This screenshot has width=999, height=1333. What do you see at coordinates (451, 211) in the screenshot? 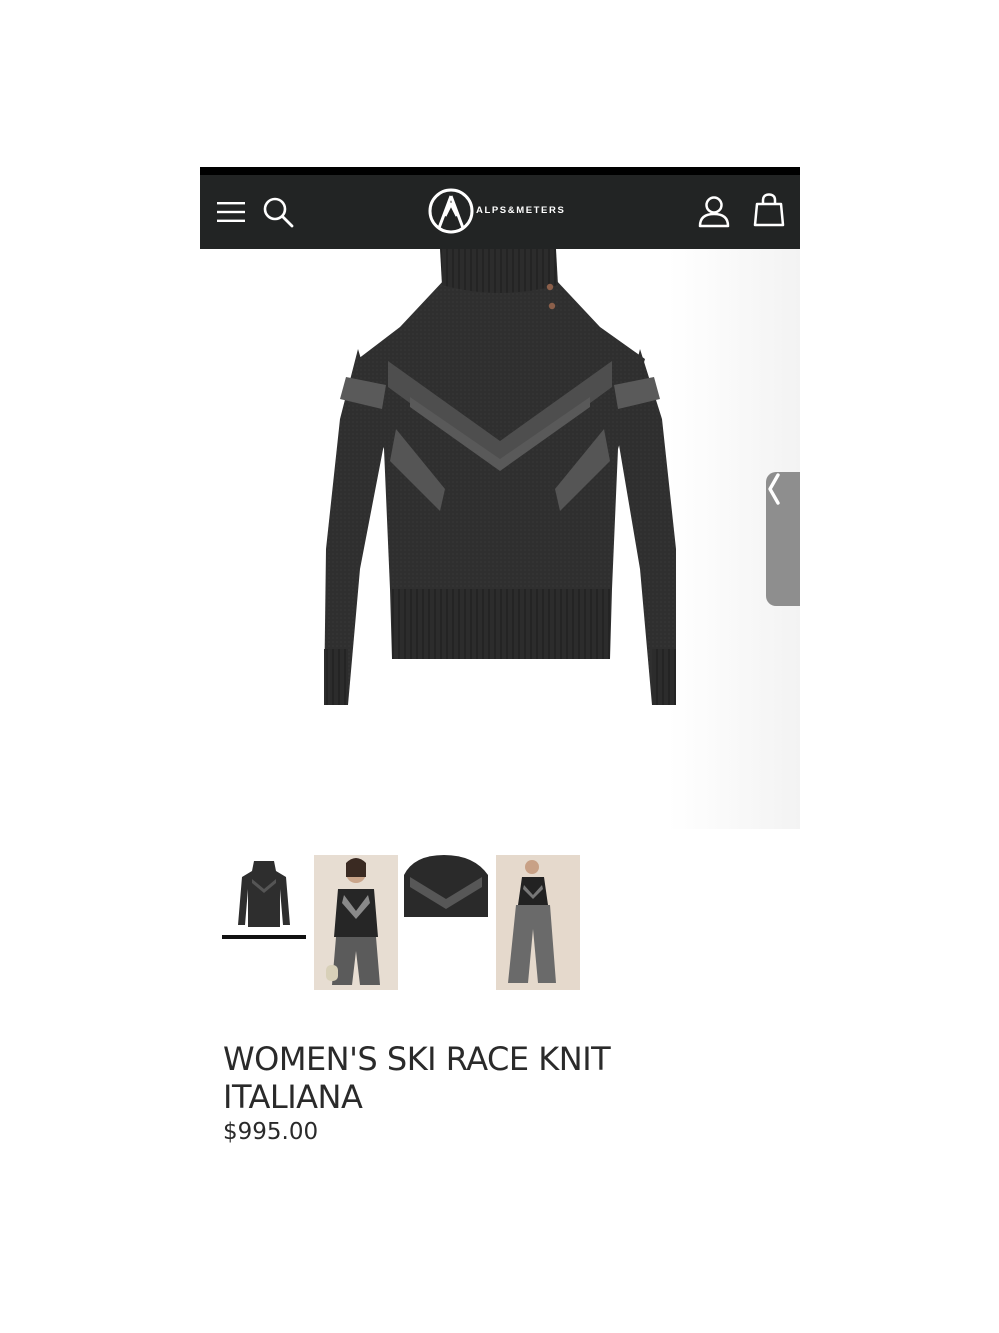
I see `brand-logo-mark-icon` at bounding box center [451, 211].